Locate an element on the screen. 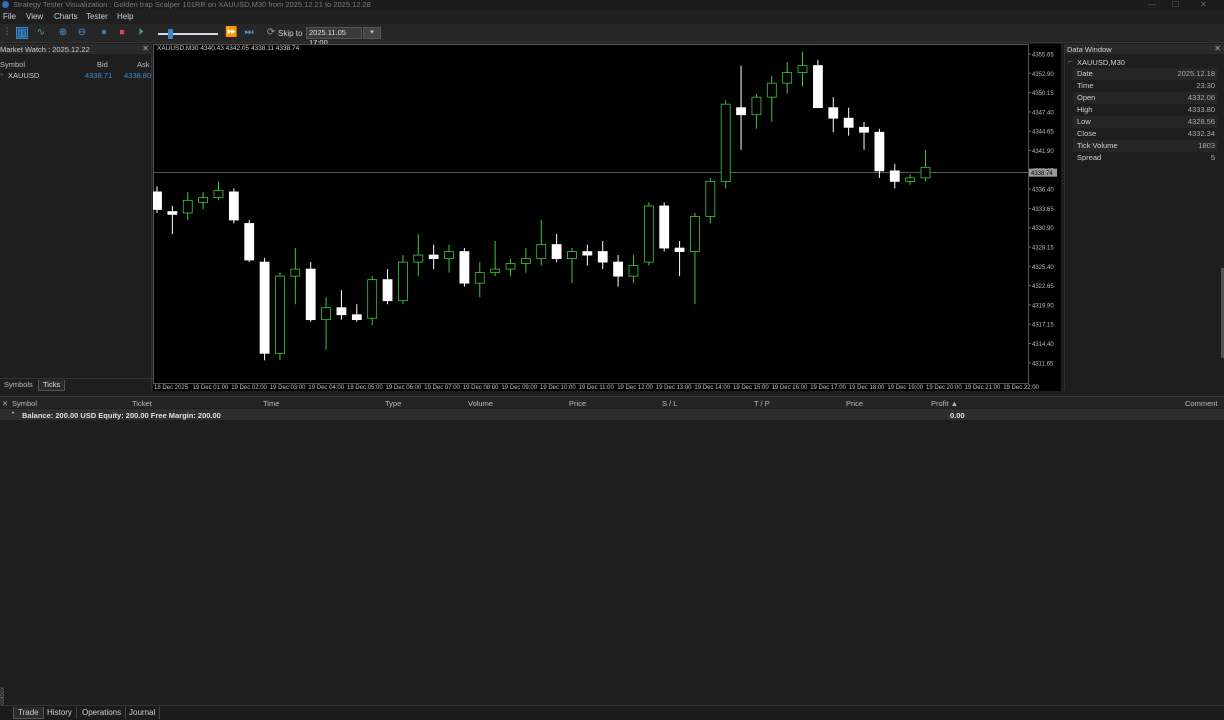 This screenshot has width=1224, height=720. tab-symbols: Symbols is located at coordinates (18, 385).